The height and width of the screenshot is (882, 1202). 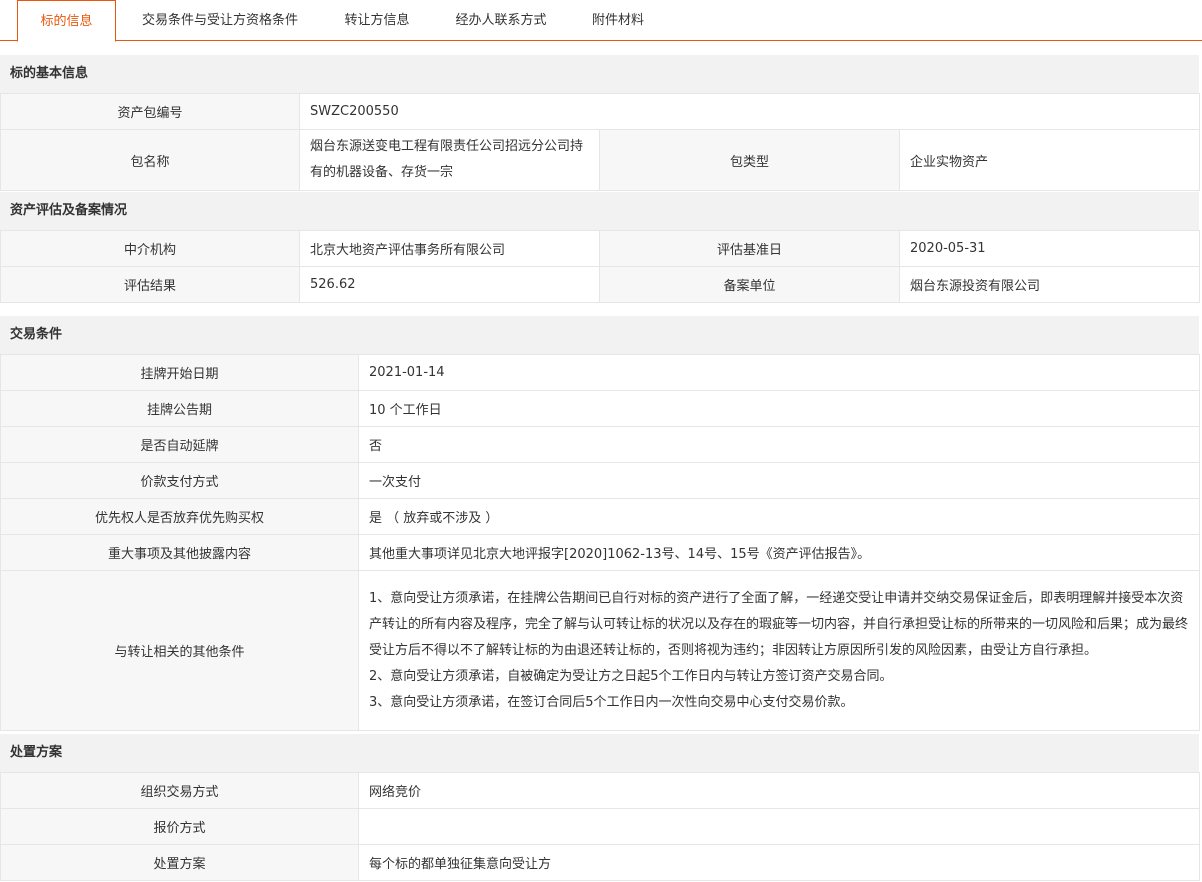 I want to click on tab-trade-conditions: 交易条件与受让方资格条件, so click(x=220, y=20).